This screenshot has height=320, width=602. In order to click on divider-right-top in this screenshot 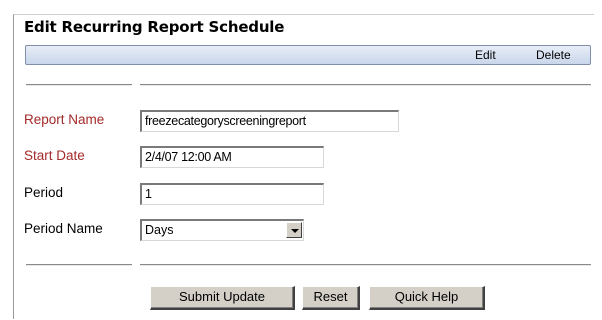, I will do `click(365, 85)`.